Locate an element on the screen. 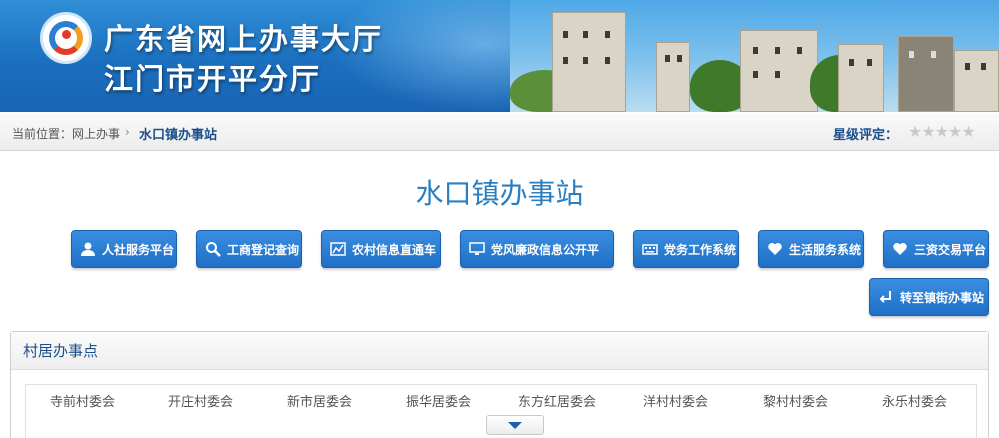  logo-dot-icon is located at coordinates (66, 34).